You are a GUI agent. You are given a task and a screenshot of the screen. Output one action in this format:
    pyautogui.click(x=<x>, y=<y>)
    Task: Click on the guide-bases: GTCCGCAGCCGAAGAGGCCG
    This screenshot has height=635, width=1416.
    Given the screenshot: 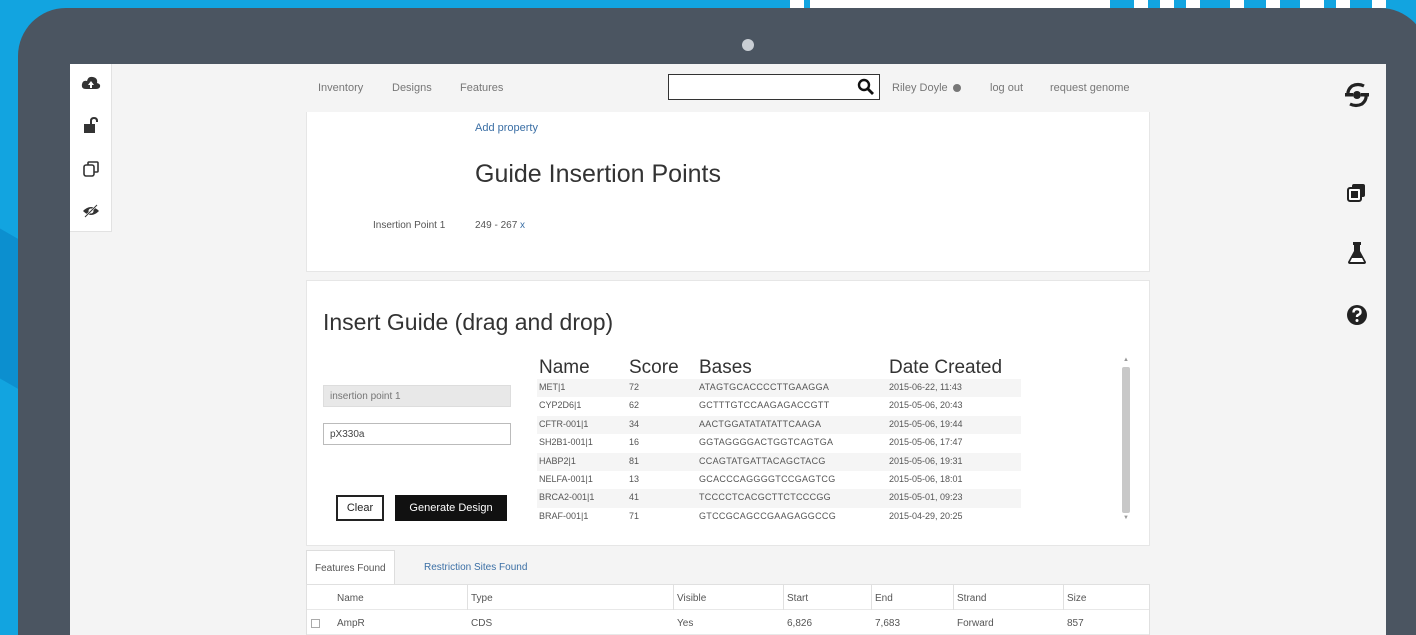 What is the action you would take?
    pyautogui.click(x=768, y=515)
    